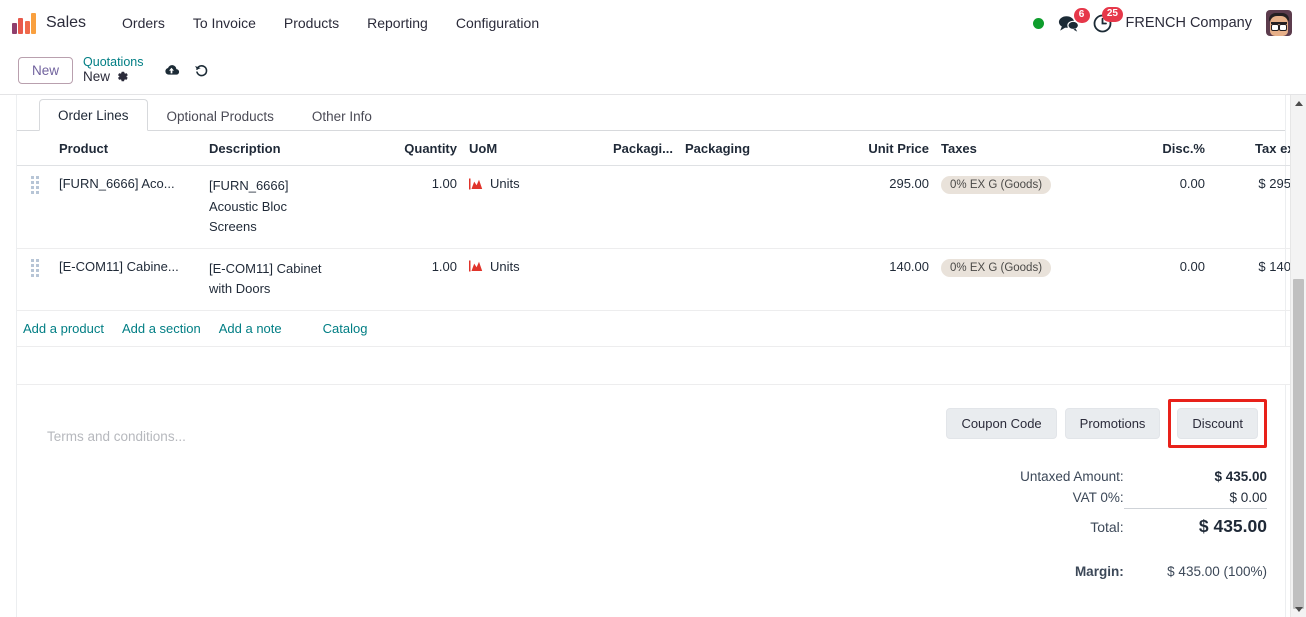 This screenshot has height=617, width=1306. What do you see at coordinates (220, 115) in the screenshot?
I see `tab-optional-products: Optional Products` at bounding box center [220, 115].